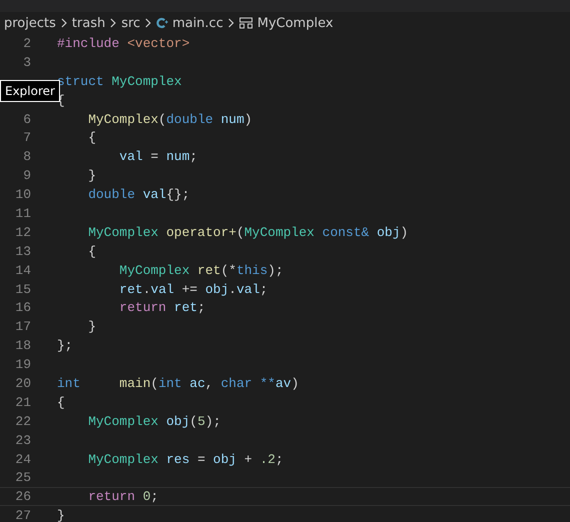 The width and height of the screenshot is (570, 522). I want to click on code-line: #include <vector>, so click(123, 43).